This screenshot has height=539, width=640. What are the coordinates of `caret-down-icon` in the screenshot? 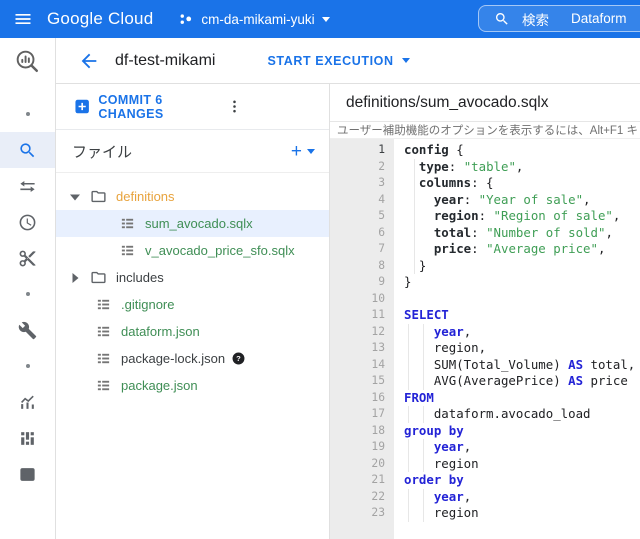 It's located at (325, 19).